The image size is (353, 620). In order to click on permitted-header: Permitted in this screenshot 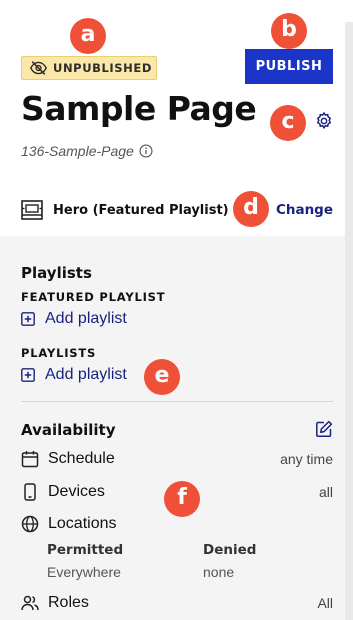, I will do `click(85, 550)`.